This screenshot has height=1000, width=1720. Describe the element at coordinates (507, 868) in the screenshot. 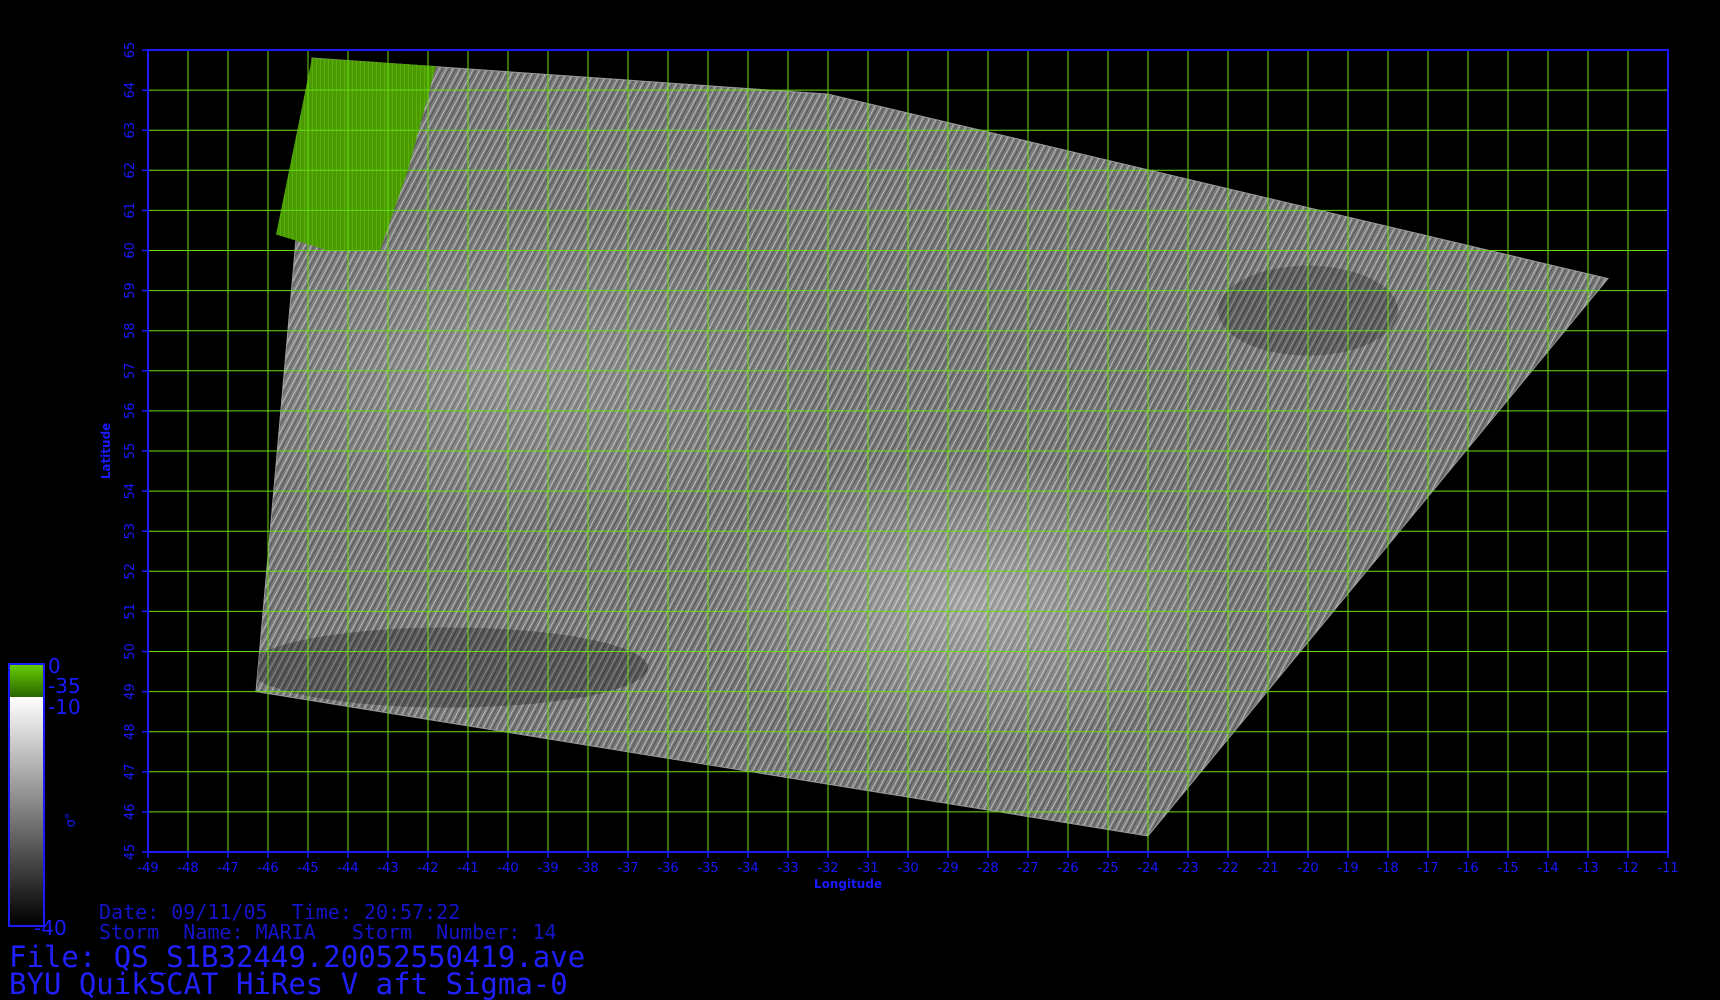

I see `x-tick-label: -40` at that location.